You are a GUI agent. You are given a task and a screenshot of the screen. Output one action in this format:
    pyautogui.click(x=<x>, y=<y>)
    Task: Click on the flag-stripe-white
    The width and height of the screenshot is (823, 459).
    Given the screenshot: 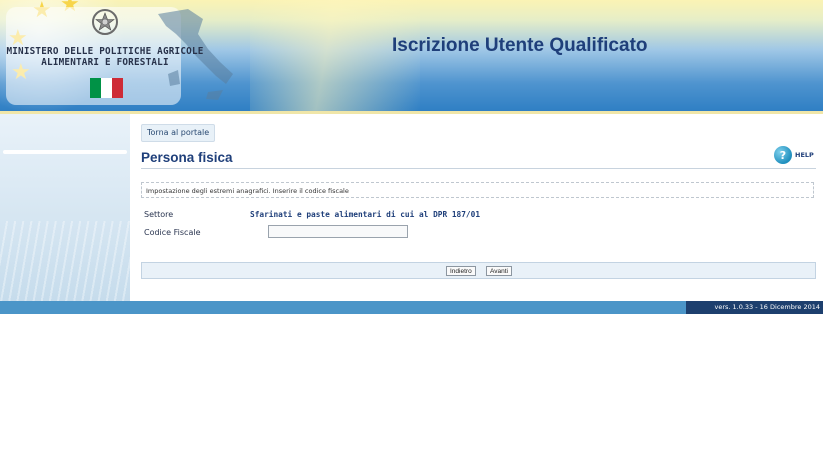 What is the action you would take?
    pyautogui.click(x=106, y=88)
    